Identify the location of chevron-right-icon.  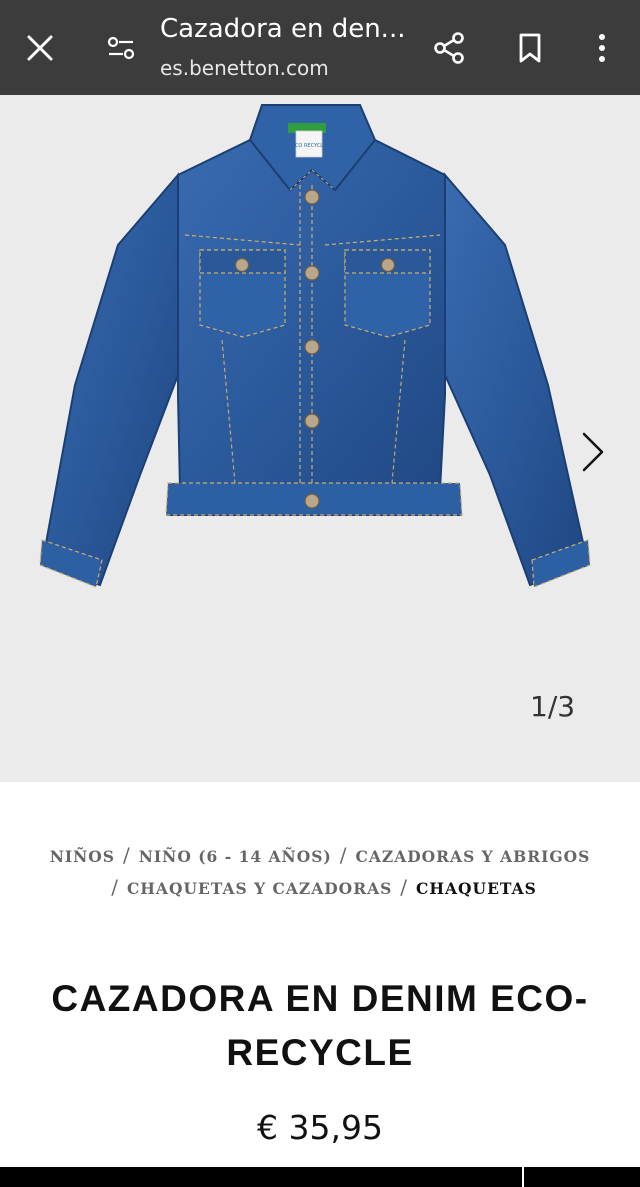
(593, 452).